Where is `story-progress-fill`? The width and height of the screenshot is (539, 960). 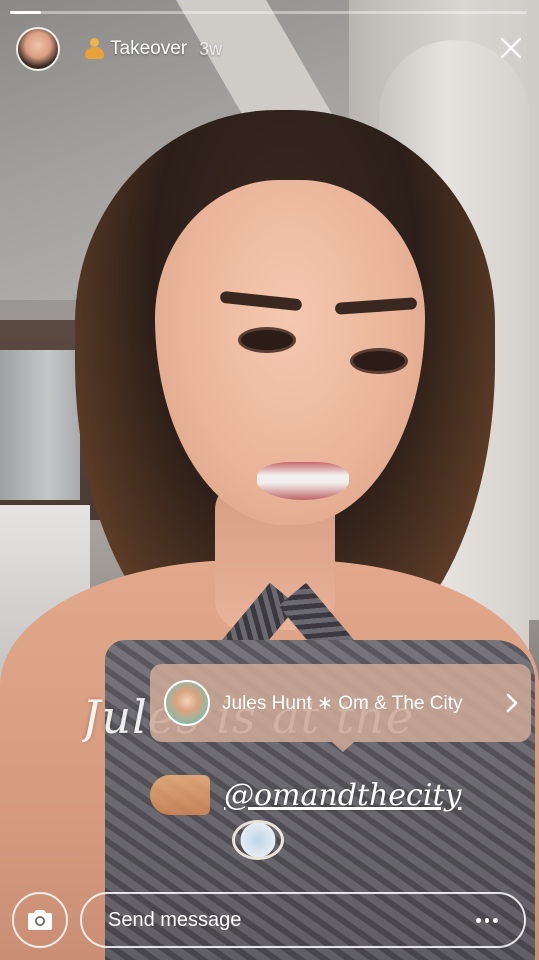 story-progress-fill is located at coordinates (26, 12).